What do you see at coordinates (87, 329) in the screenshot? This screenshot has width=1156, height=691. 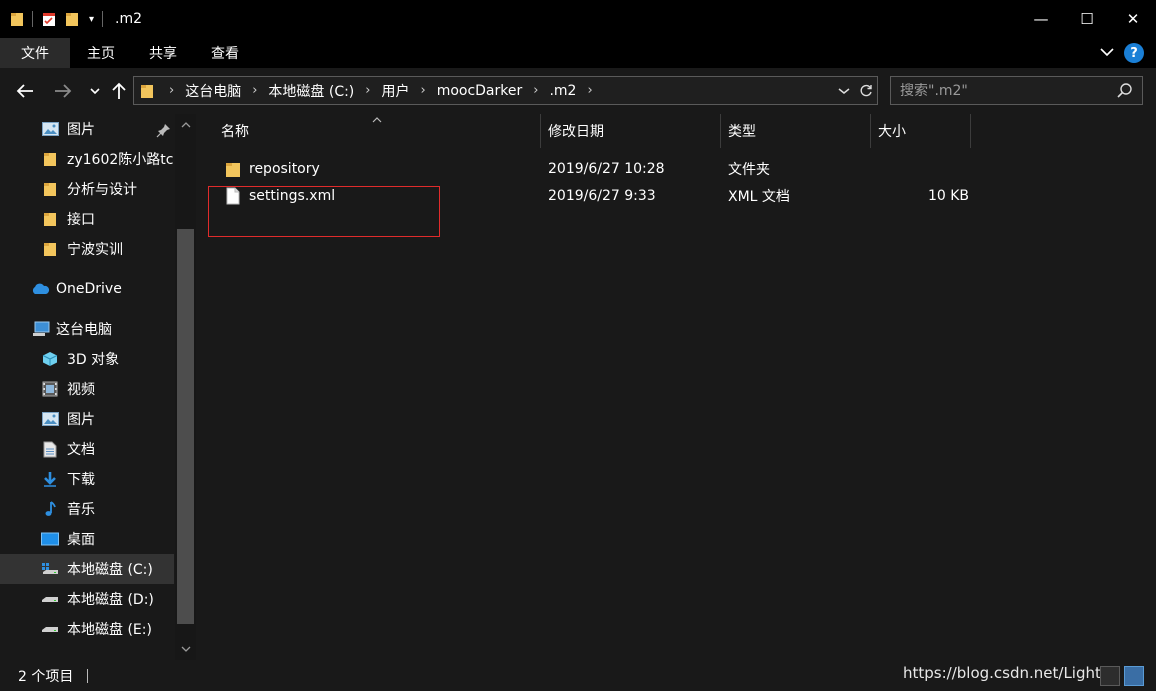 I see `sidebar-item-this-pc: 这台电脑` at bounding box center [87, 329].